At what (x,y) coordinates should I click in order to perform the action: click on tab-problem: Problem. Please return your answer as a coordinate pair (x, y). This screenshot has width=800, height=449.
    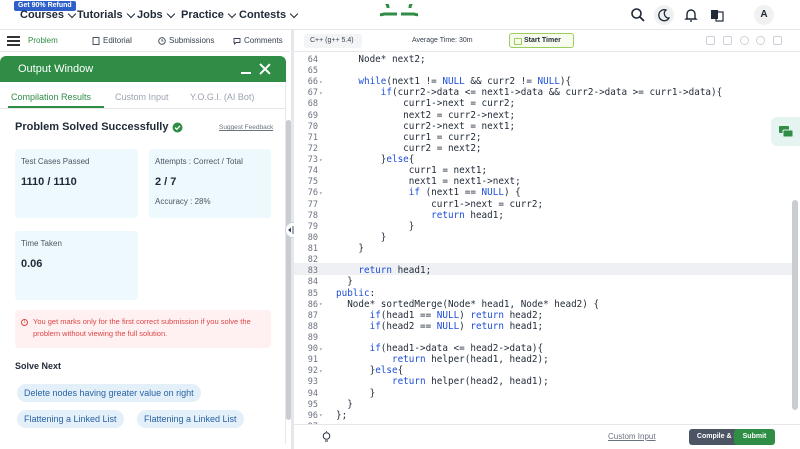
    Looking at the image, I should click on (43, 40).